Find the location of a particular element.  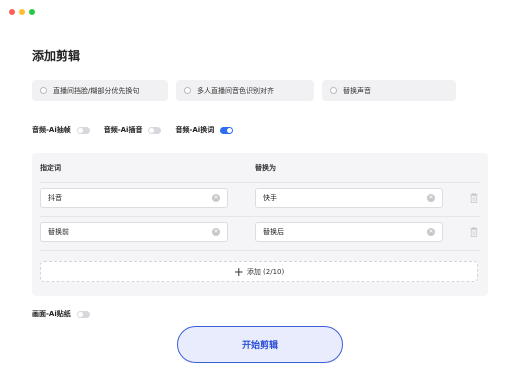

input-value: 替换前 is located at coordinates (58, 232).